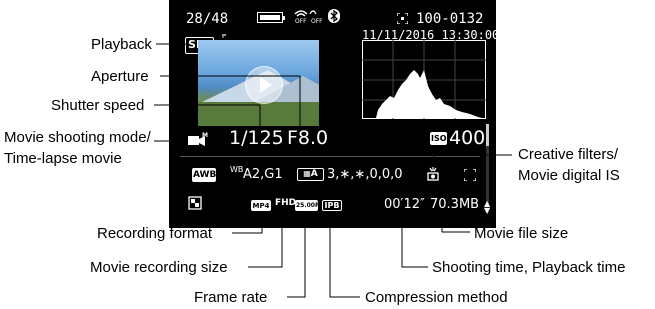  Describe the element at coordinates (414, 241) in the screenshot. I see `leader-shooting-time` at that location.